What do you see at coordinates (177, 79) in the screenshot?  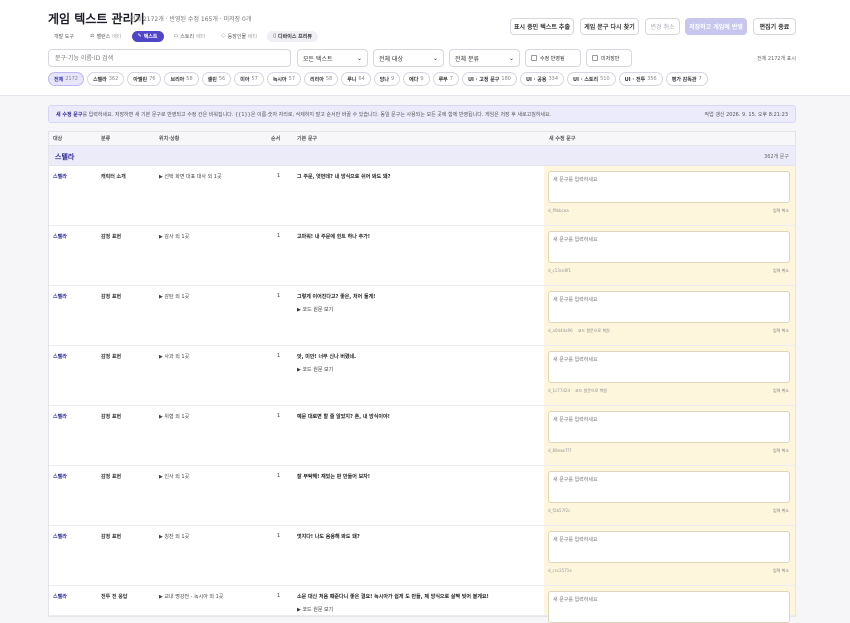 I see `chip-label: 브리아` at bounding box center [177, 79].